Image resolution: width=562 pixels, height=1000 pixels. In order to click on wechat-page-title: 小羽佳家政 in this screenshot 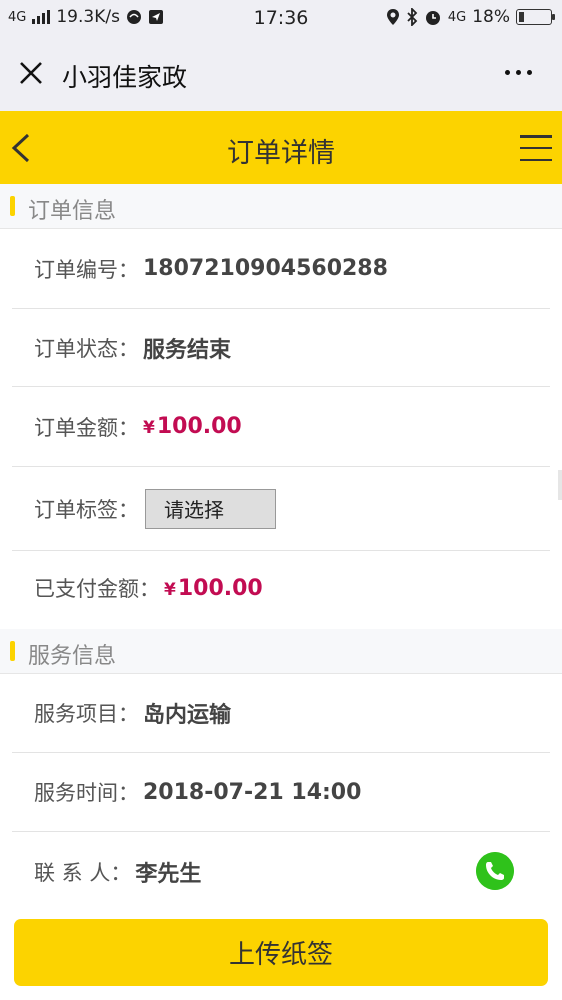, I will do `click(125, 77)`.